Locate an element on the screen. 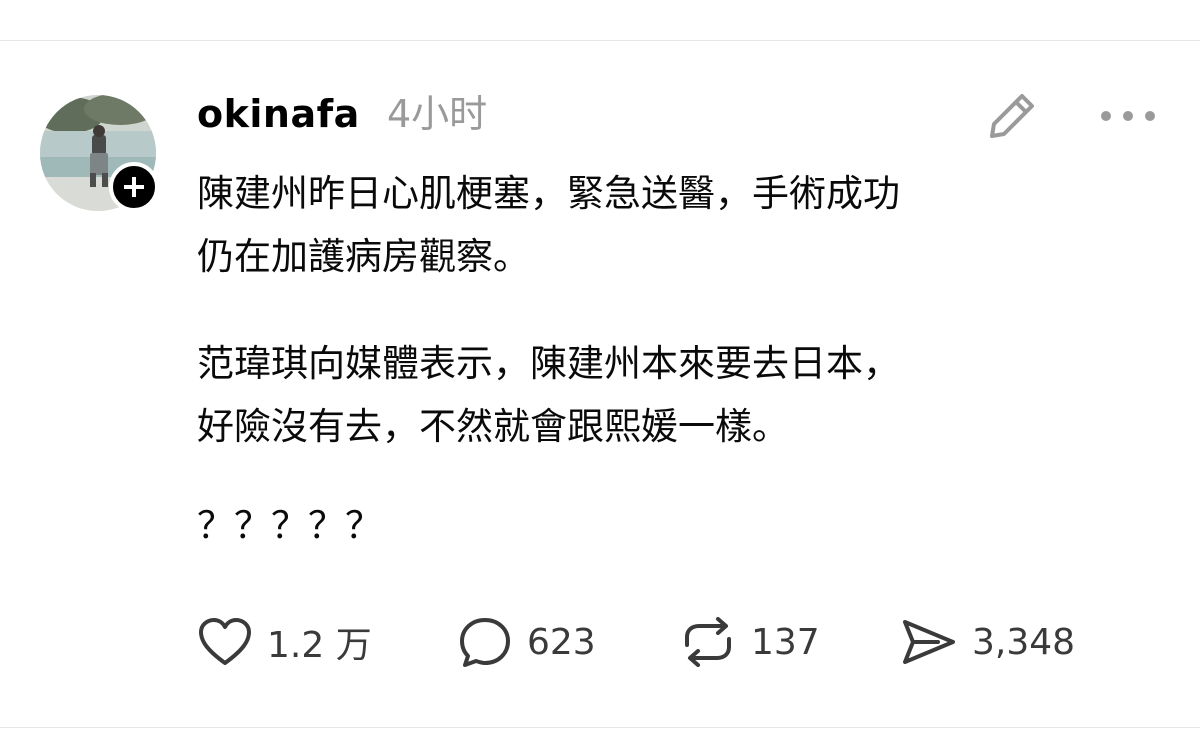  like-button: 1.2 万 is located at coordinates (284, 642).